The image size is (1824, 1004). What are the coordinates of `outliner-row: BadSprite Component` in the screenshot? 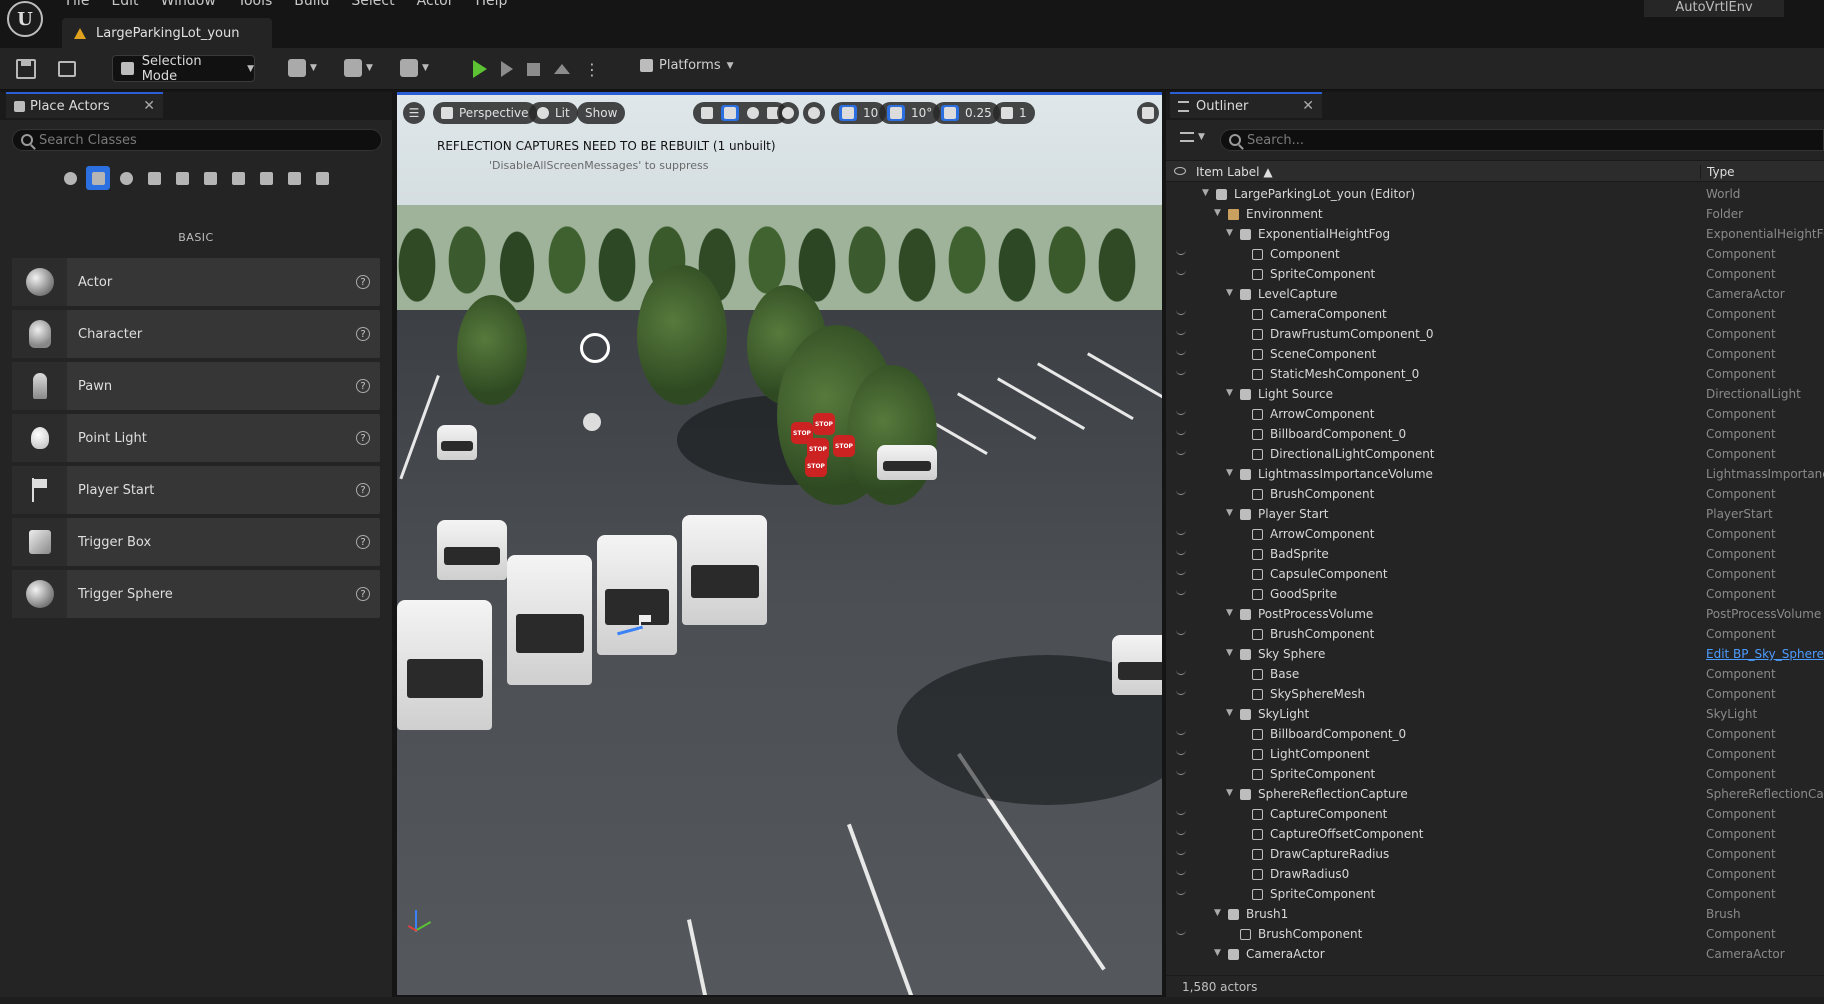 It's located at (1495, 554).